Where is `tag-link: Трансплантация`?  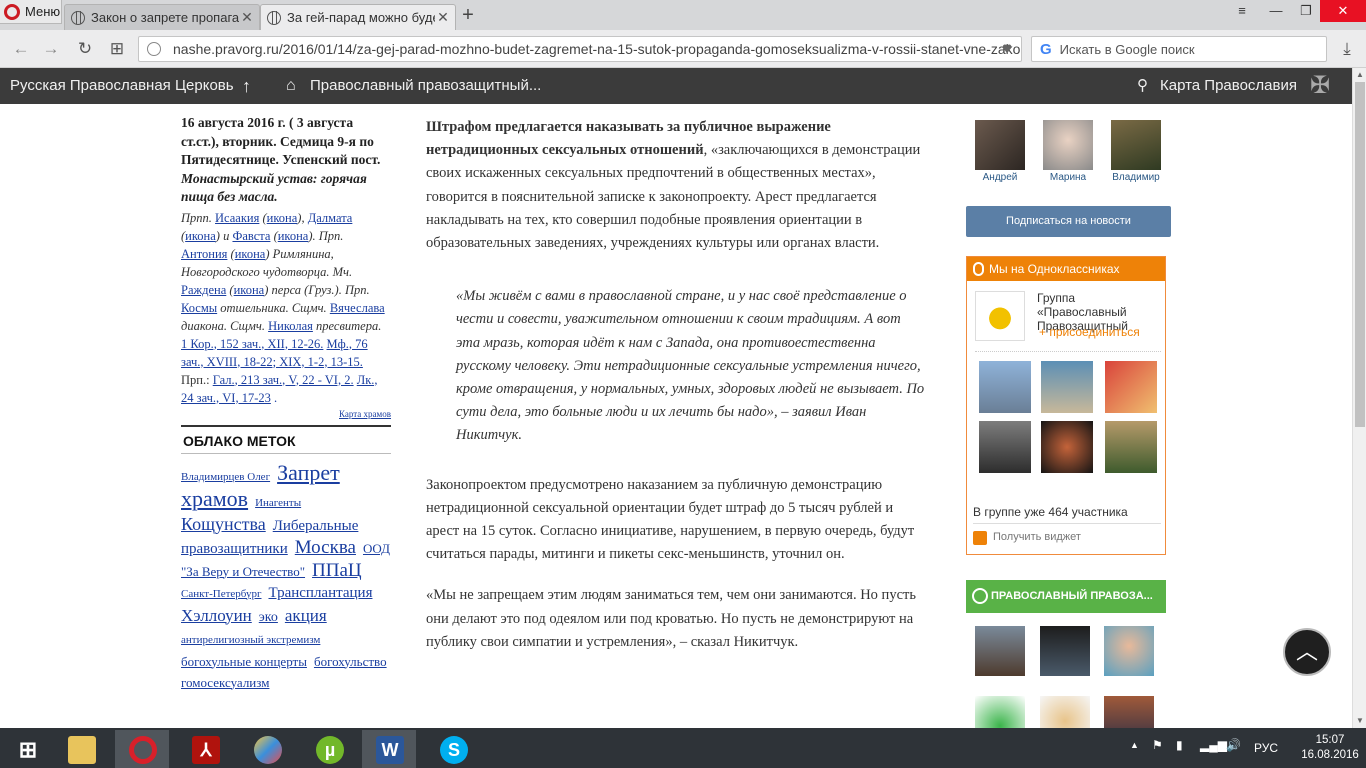
tag-link: Трансплантация is located at coordinates (320, 593).